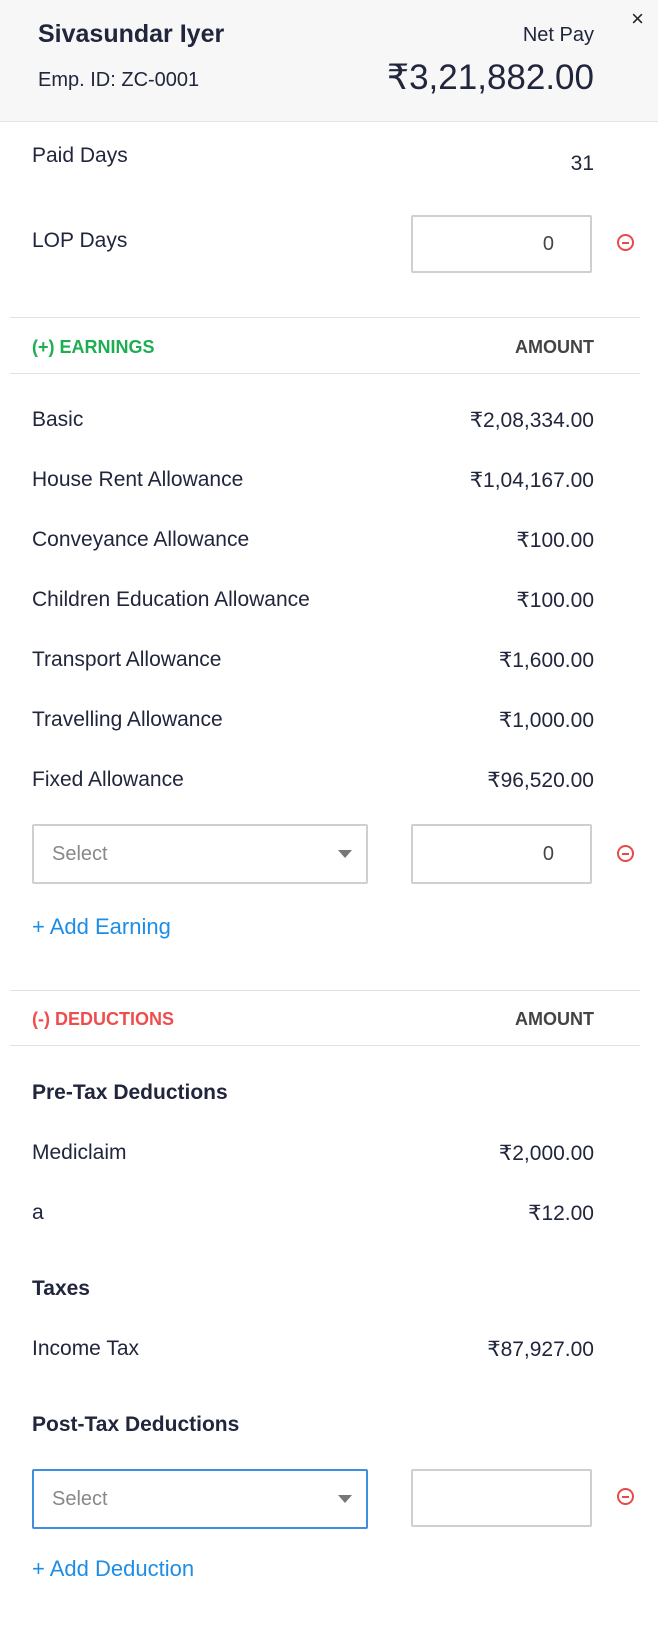  What do you see at coordinates (531, 480) in the screenshot?
I see `earning-amount: ₹1,04,167.00` at bounding box center [531, 480].